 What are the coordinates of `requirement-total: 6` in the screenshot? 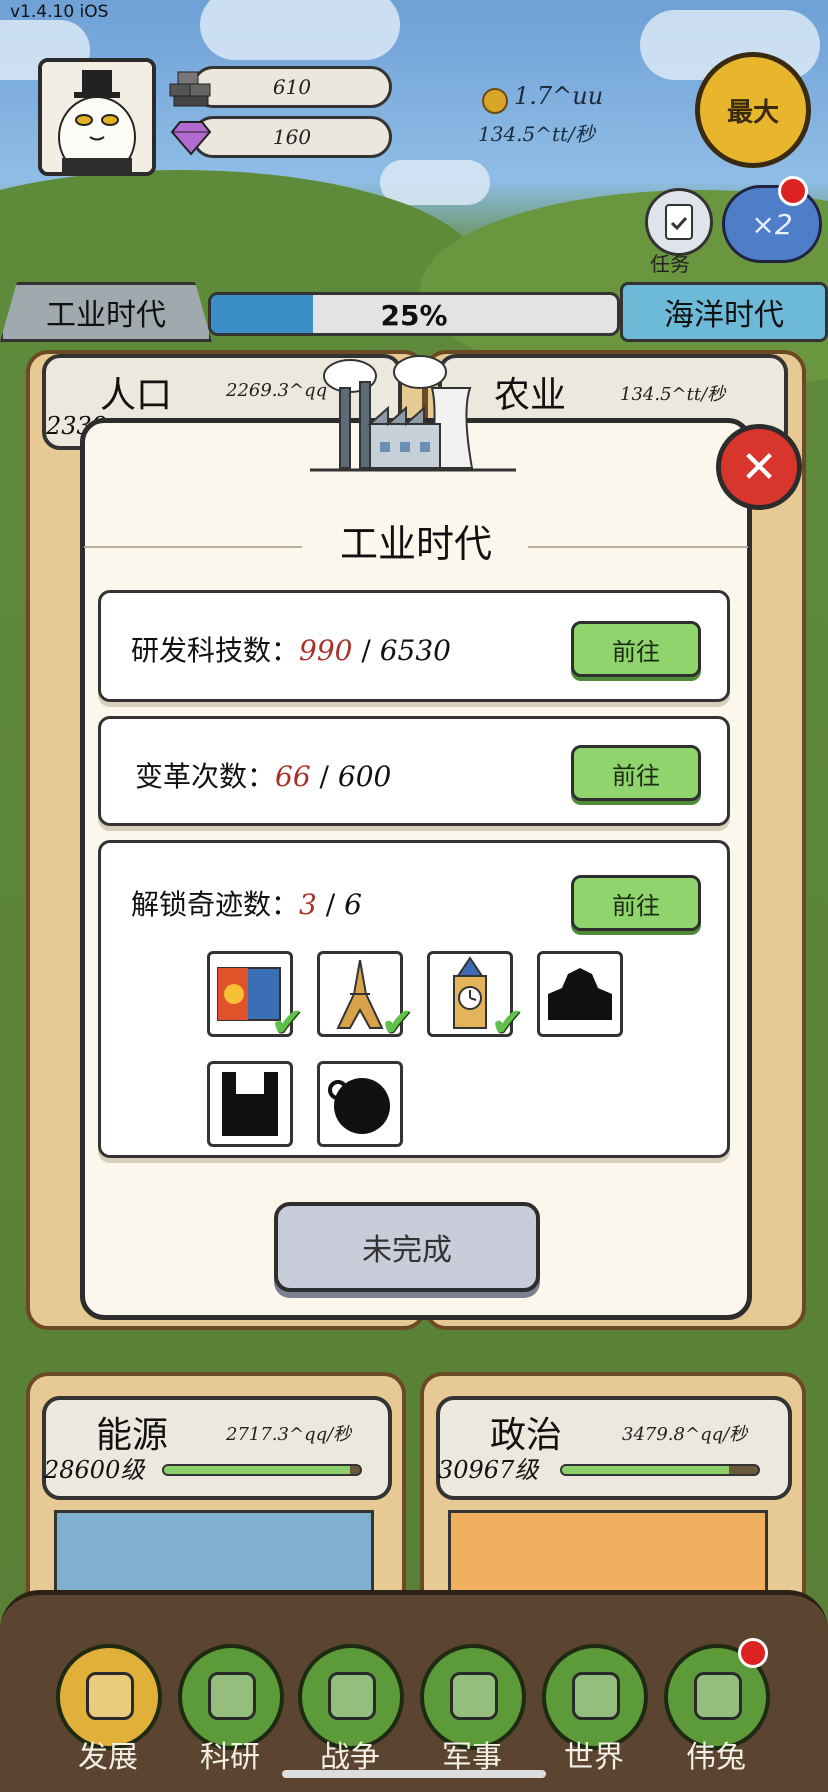 It's located at (353, 904).